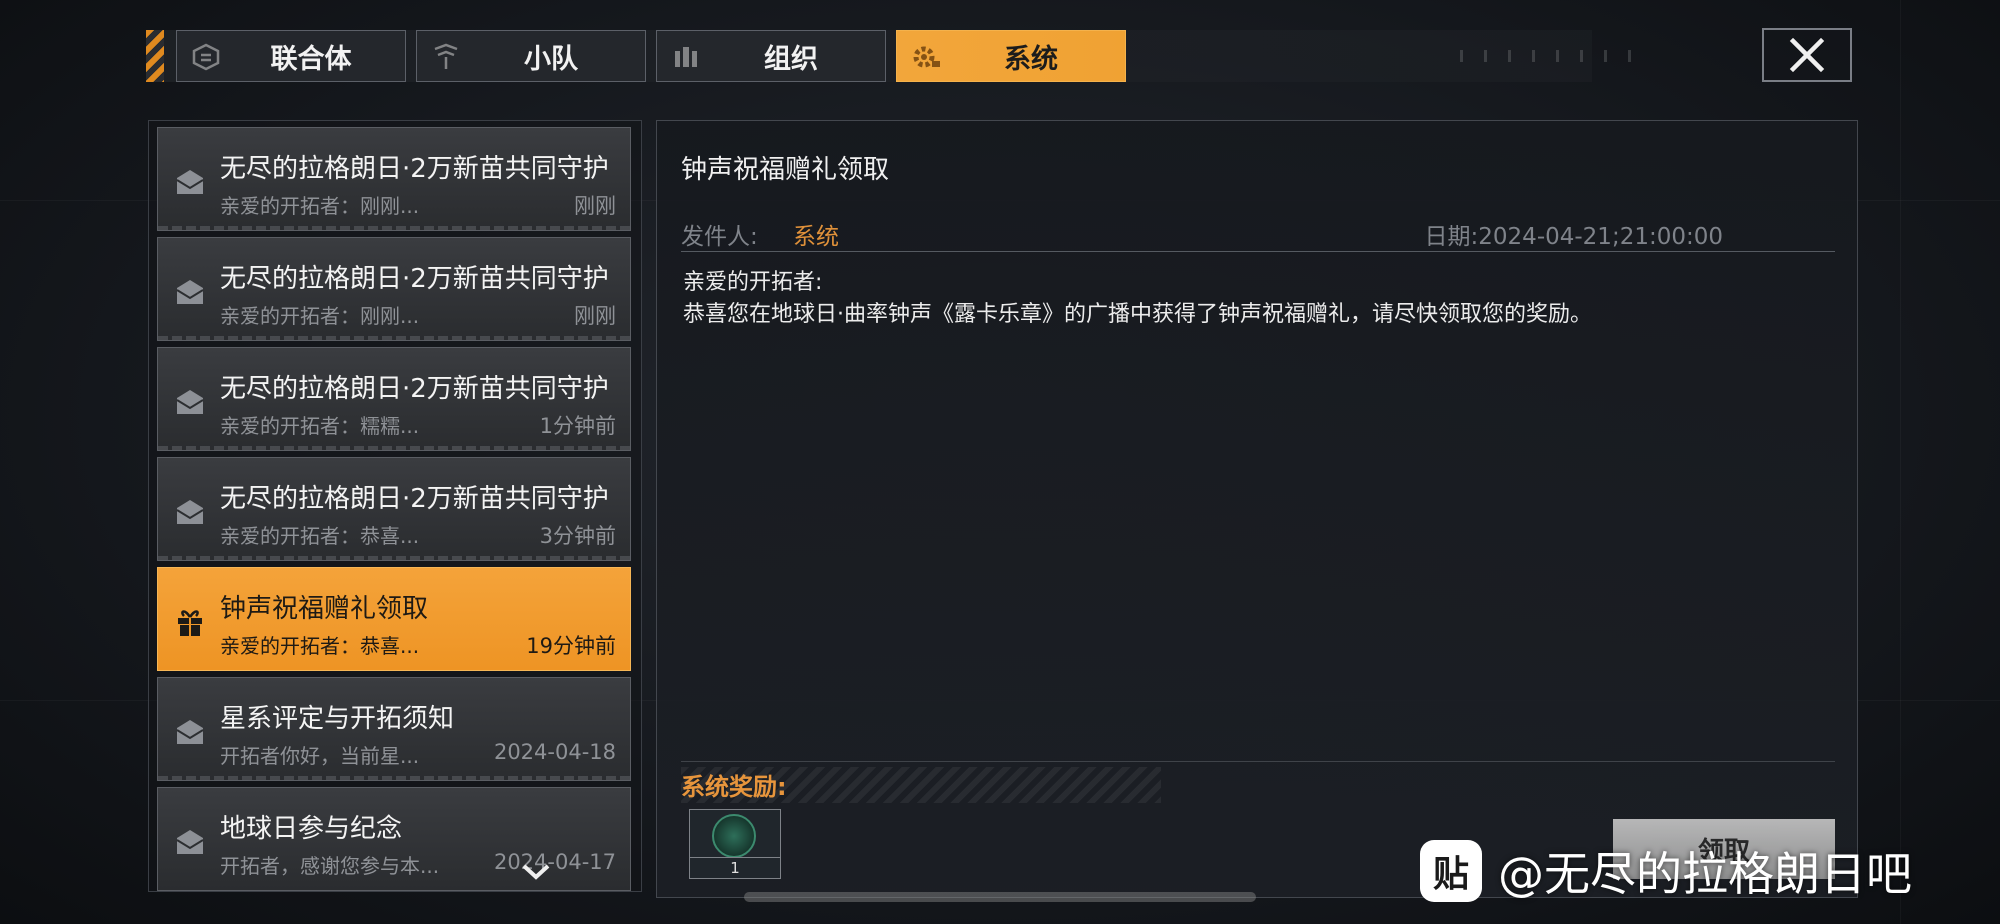 The height and width of the screenshot is (924, 2000). What do you see at coordinates (311, 829) in the screenshot?
I see `mail-title: 地球日参与纪念` at bounding box center [311, 829].